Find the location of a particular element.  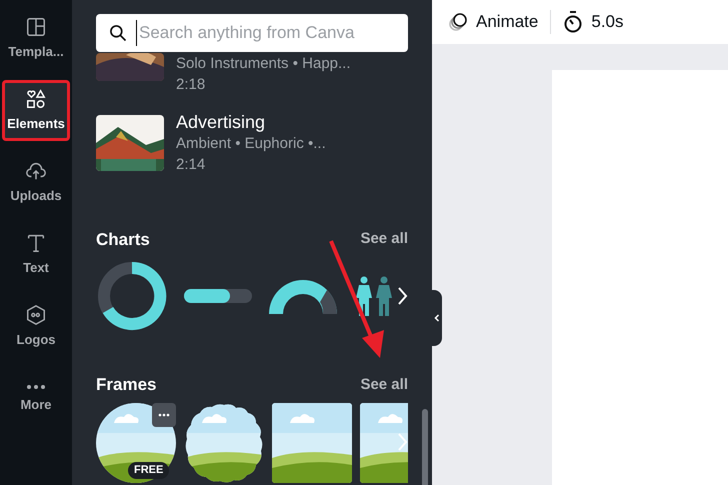

animate-button: Animate is located at coordinates (493, 22).